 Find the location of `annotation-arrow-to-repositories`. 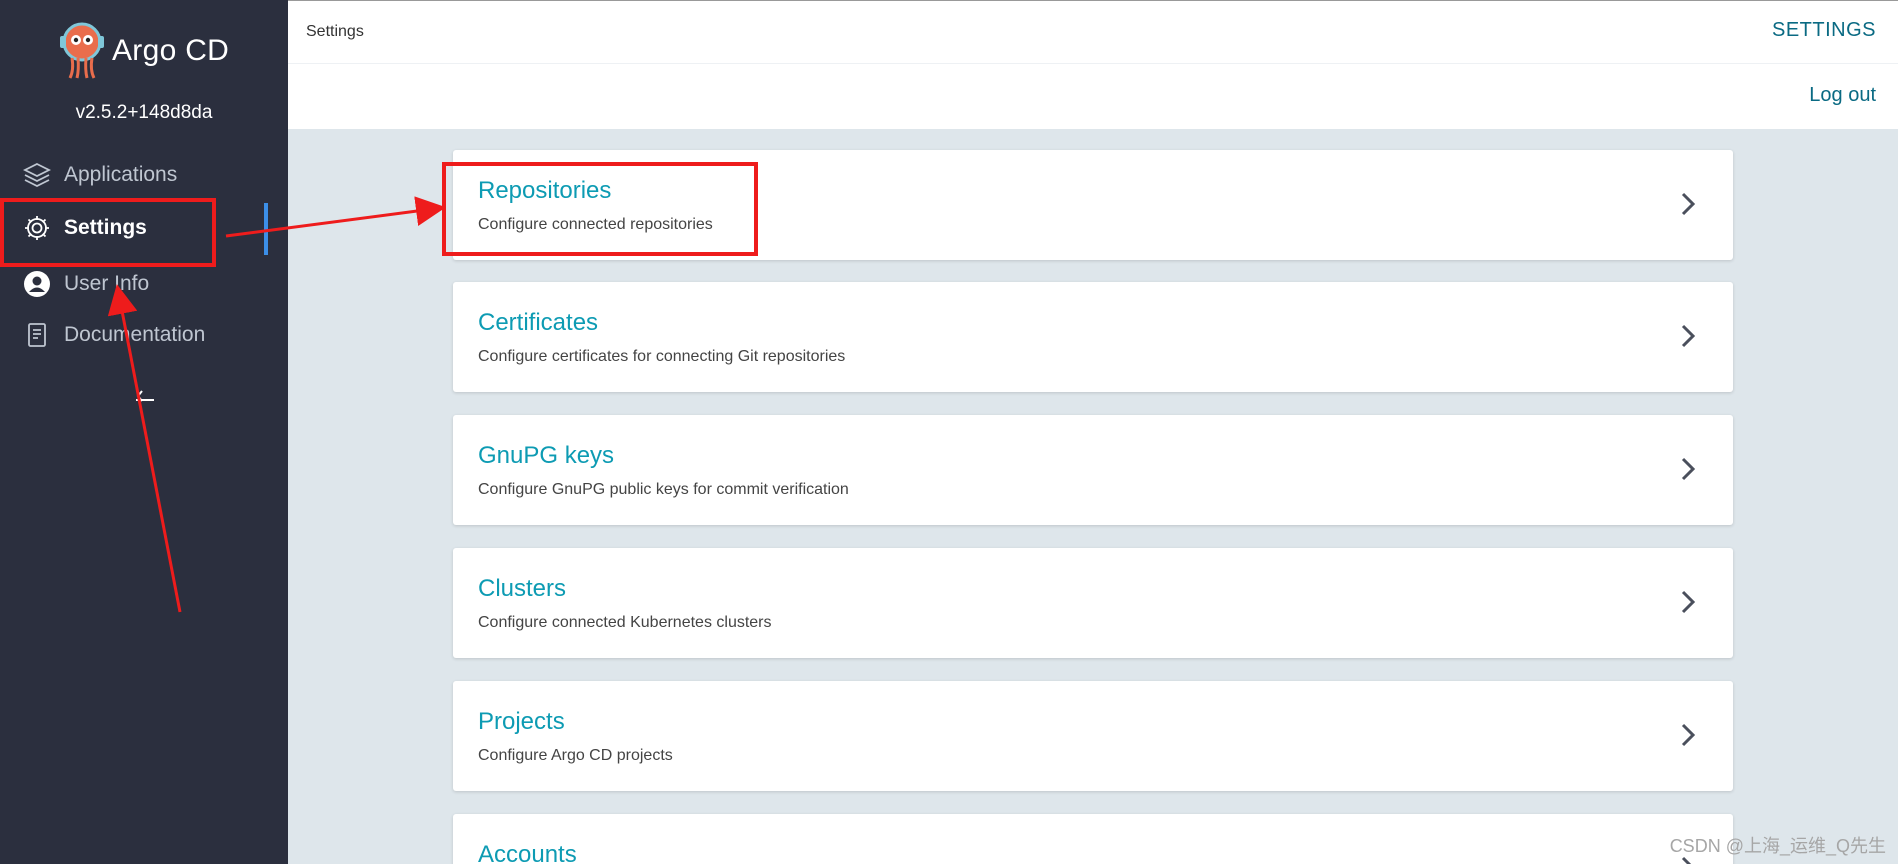

annotation-arrow-to-repositories is located at coordinates (335, 217).